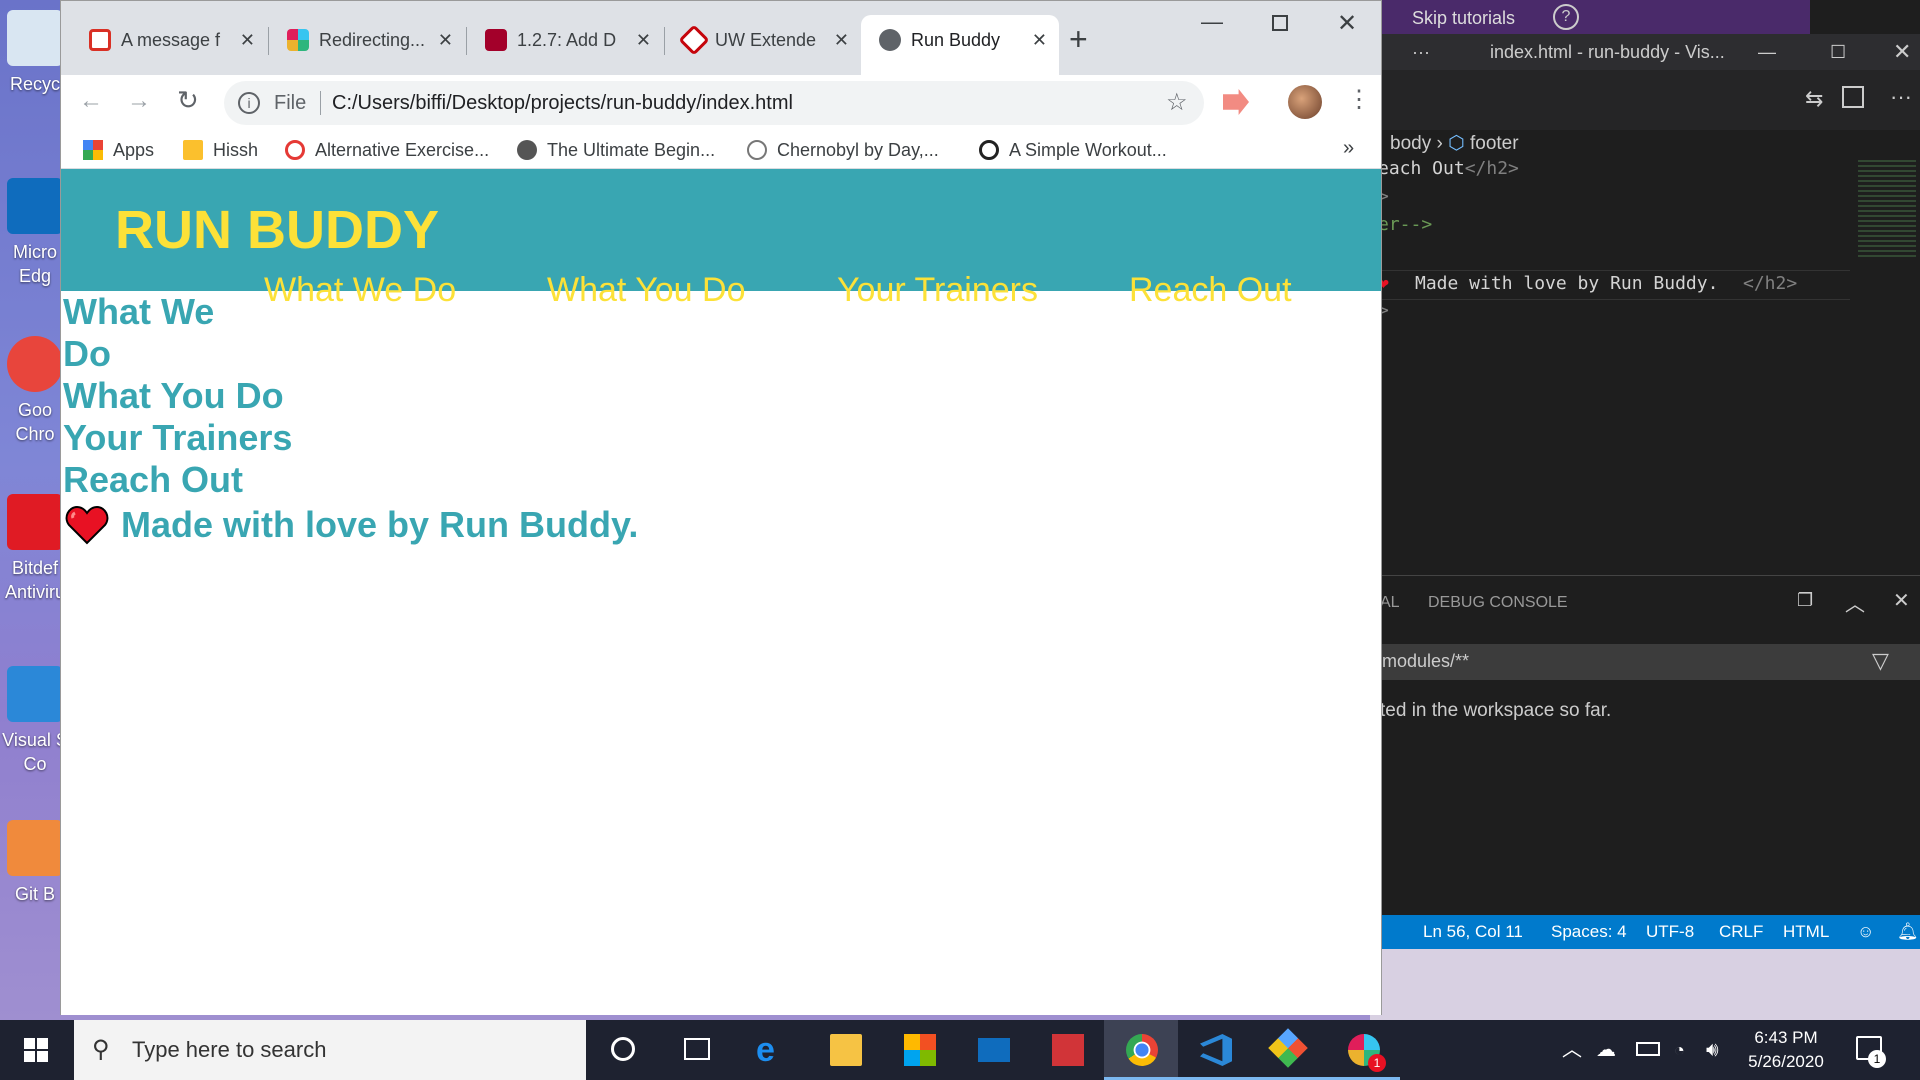 This screenshot has width=1920, height=1080. What do you see at coordinates (919, 1050) in the screenshot?
I see `taskbar-store` at bounding box center [919, 1050].